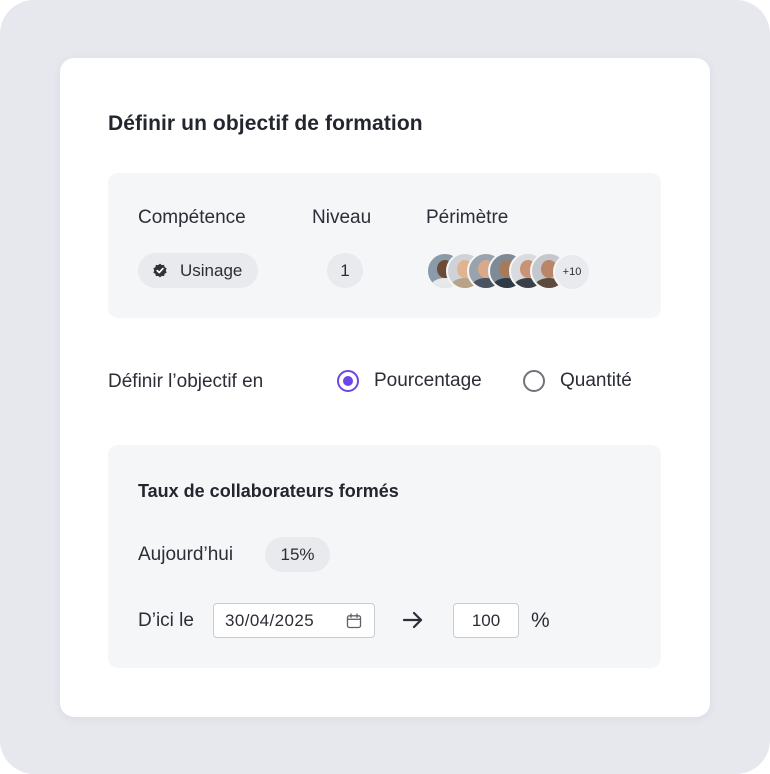 Image resolution: width=770 pixels, height=774 pixels. I want to click on verified-badge-icon, so click(160, 270).